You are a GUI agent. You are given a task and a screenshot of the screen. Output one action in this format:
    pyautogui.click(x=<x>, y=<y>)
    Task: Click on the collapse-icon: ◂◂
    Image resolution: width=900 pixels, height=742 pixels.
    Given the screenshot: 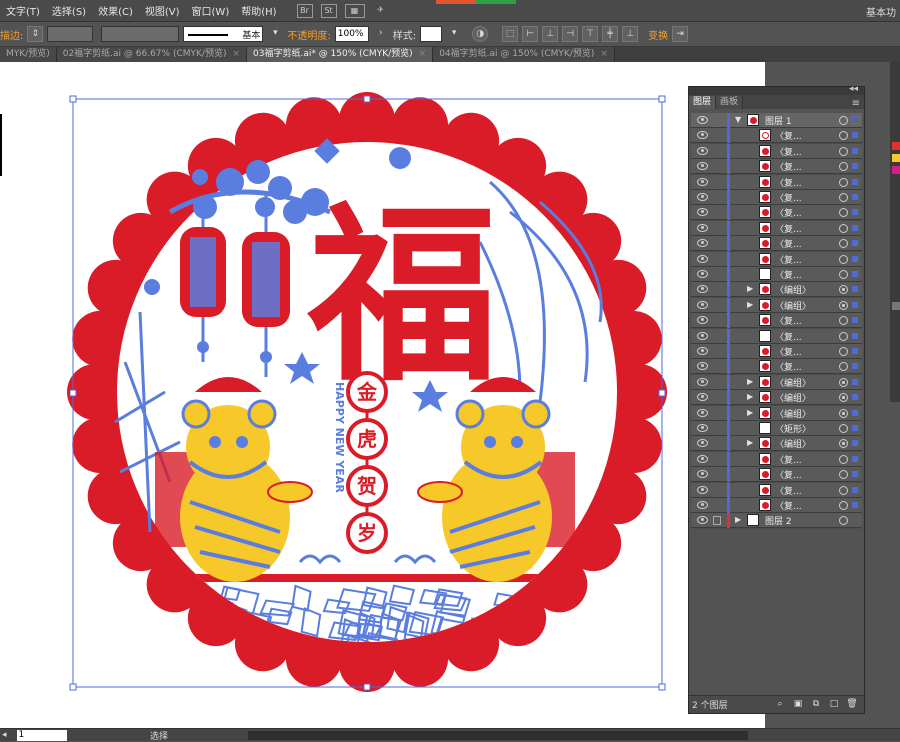 What is the action you would take?
    pyautogui.click(x=853, y=89)
    